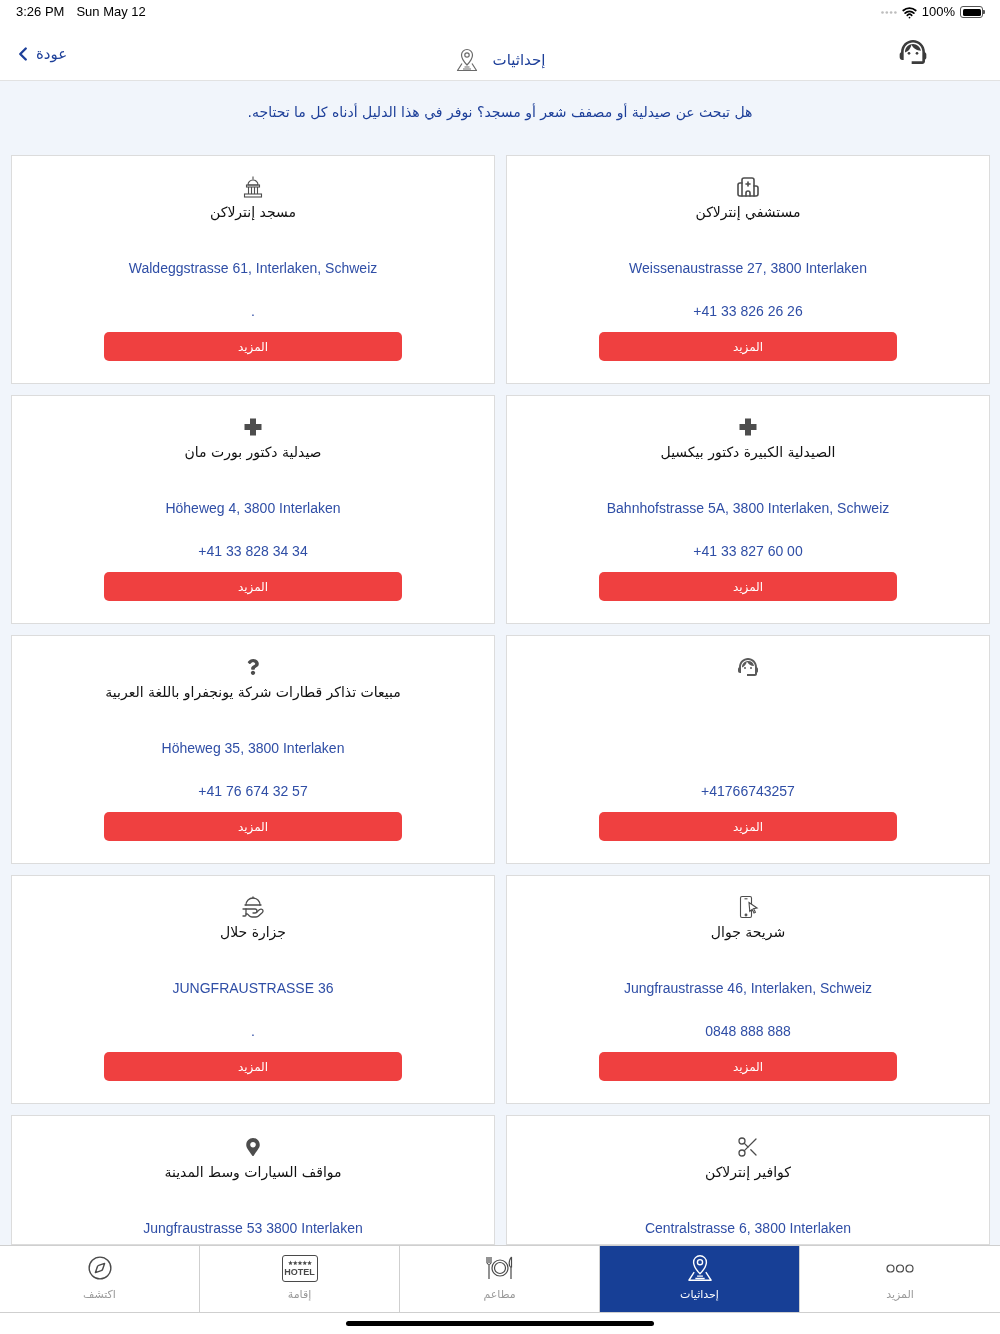 This screenshot has height=1334, width=1000. What do you see at coordinates (748, 551) in the screenshot?
I see `phone-link: +41 33 827 60 00` at bounding box center [748, 551].